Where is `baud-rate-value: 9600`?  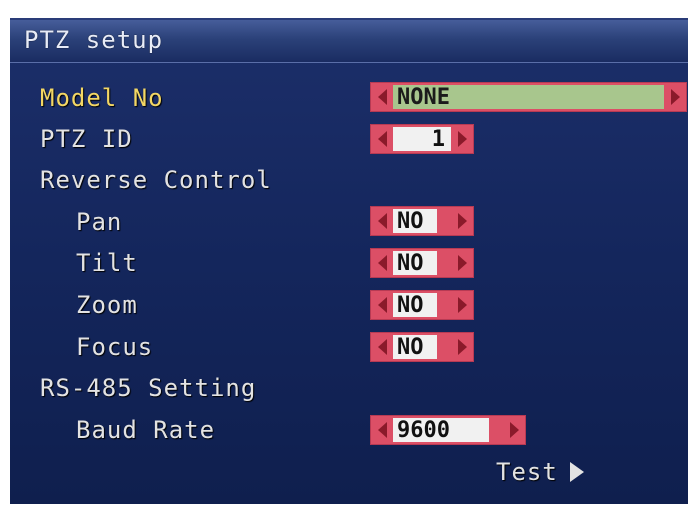 baud-rate-value: 9600 is located at coordinates (441, 430).